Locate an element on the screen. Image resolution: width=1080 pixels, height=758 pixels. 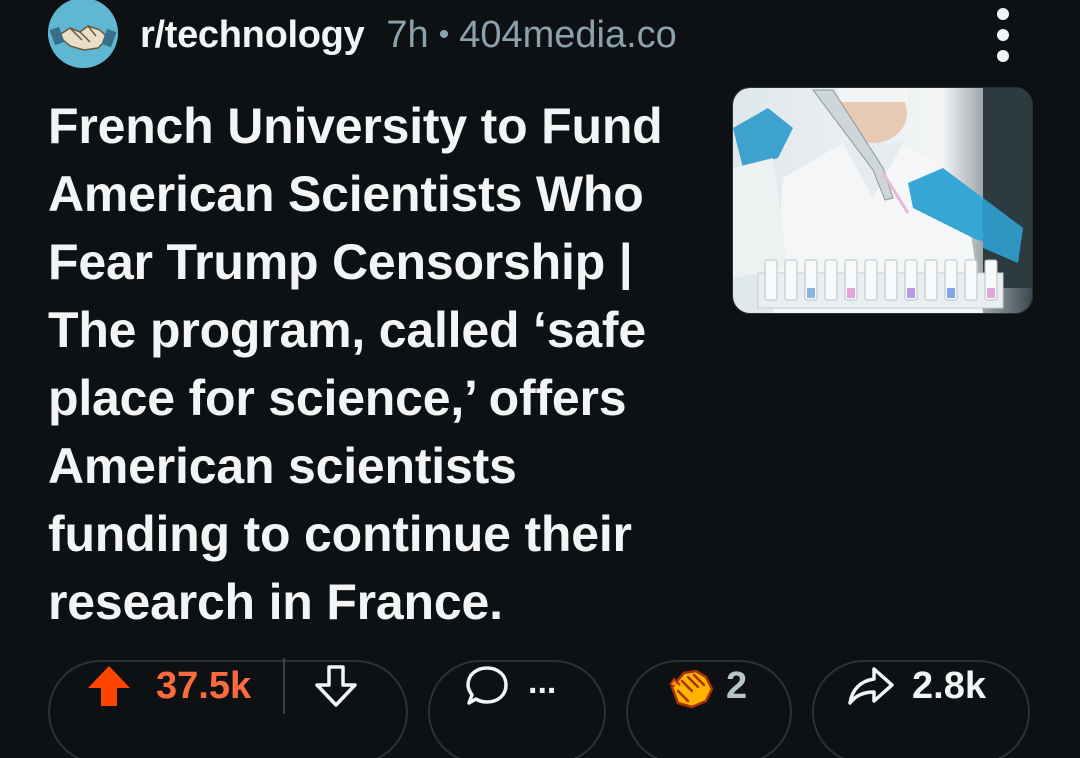
lab-scientist-image is located at coordinates (882, 200).